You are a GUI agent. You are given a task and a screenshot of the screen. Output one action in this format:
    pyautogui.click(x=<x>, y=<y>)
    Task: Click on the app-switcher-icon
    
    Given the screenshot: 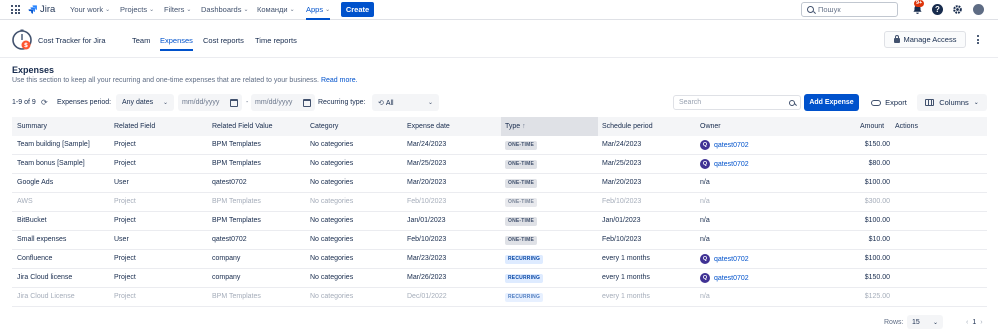 What is the action you would take?
    pyautogui.click(x=15, y=9)
    